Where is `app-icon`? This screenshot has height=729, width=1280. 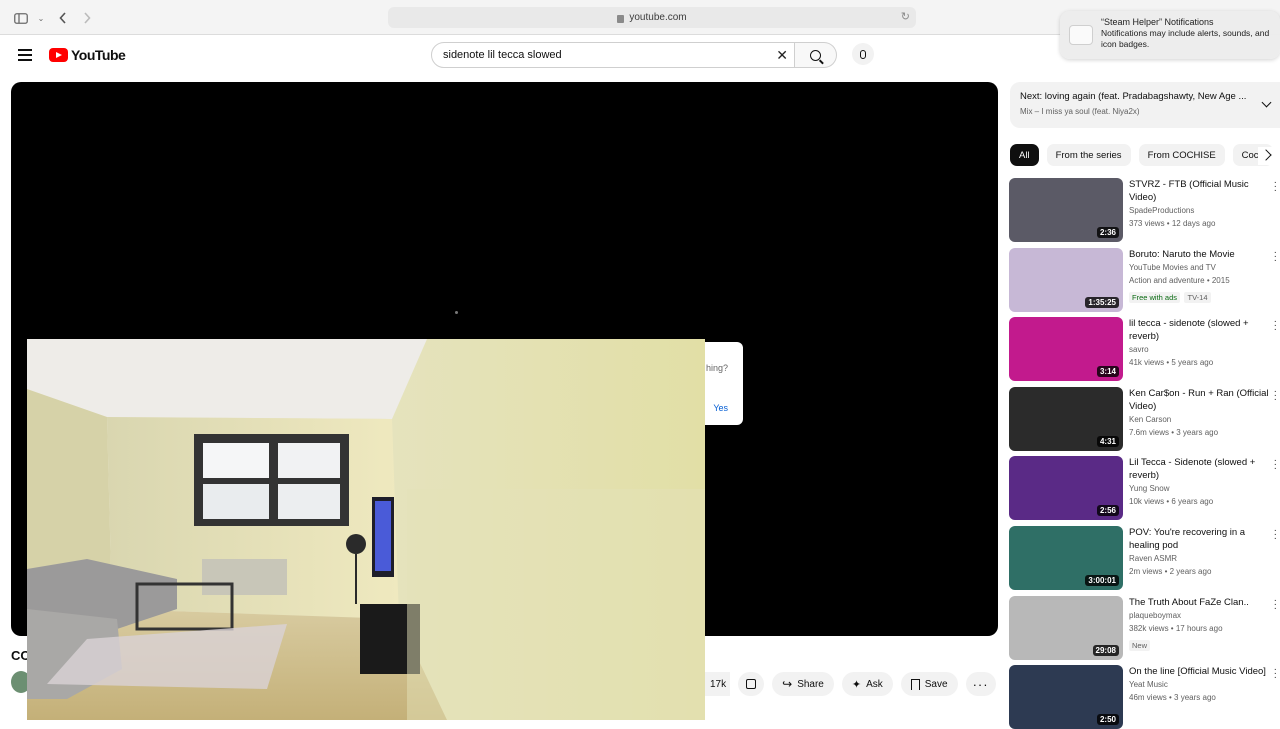 app-icon is located at coordinates (1081, 35).